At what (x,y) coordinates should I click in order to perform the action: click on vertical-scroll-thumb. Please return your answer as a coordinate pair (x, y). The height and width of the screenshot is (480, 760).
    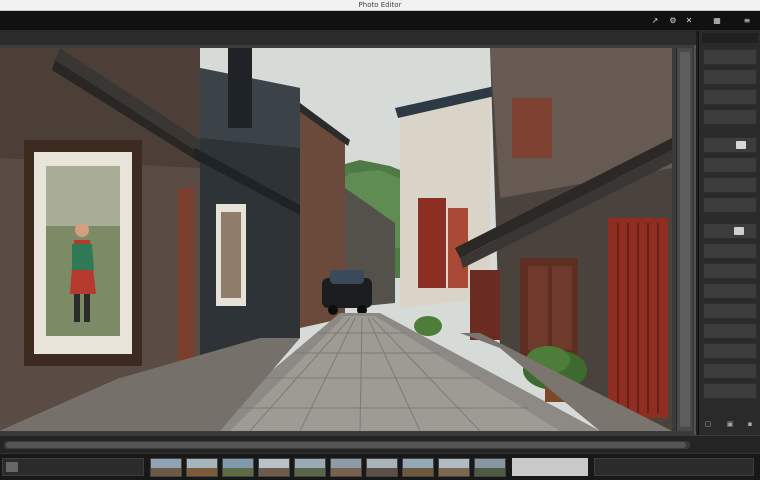
    Looking at the image, I should click on (685, 239).